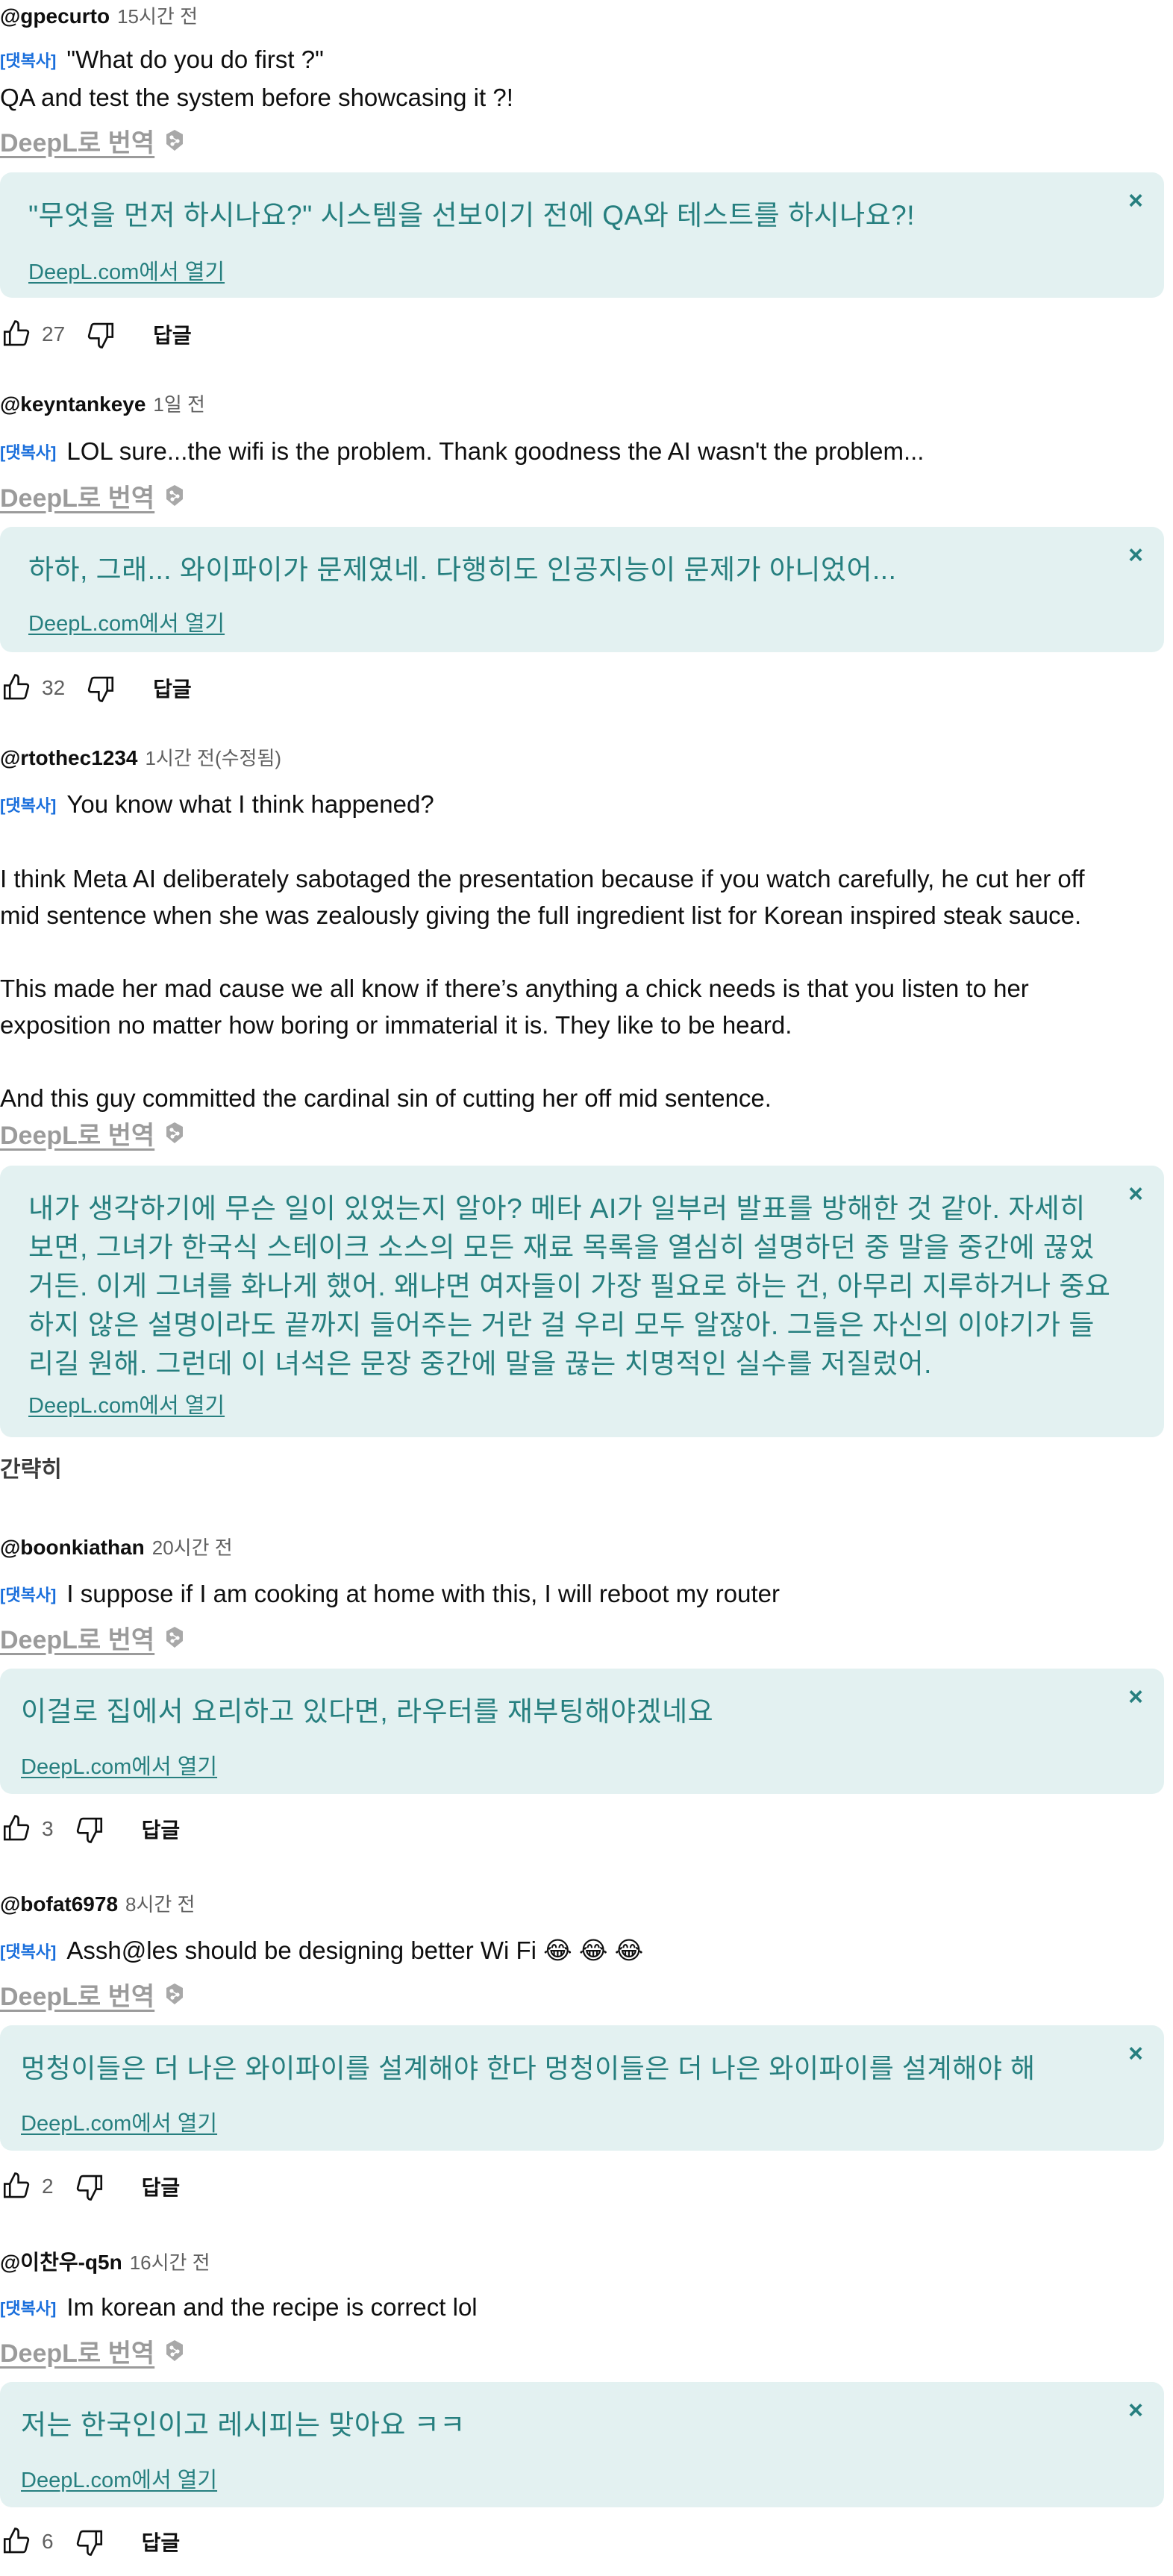  I want to click on comment-time: 1일 전, so click(179, 403).